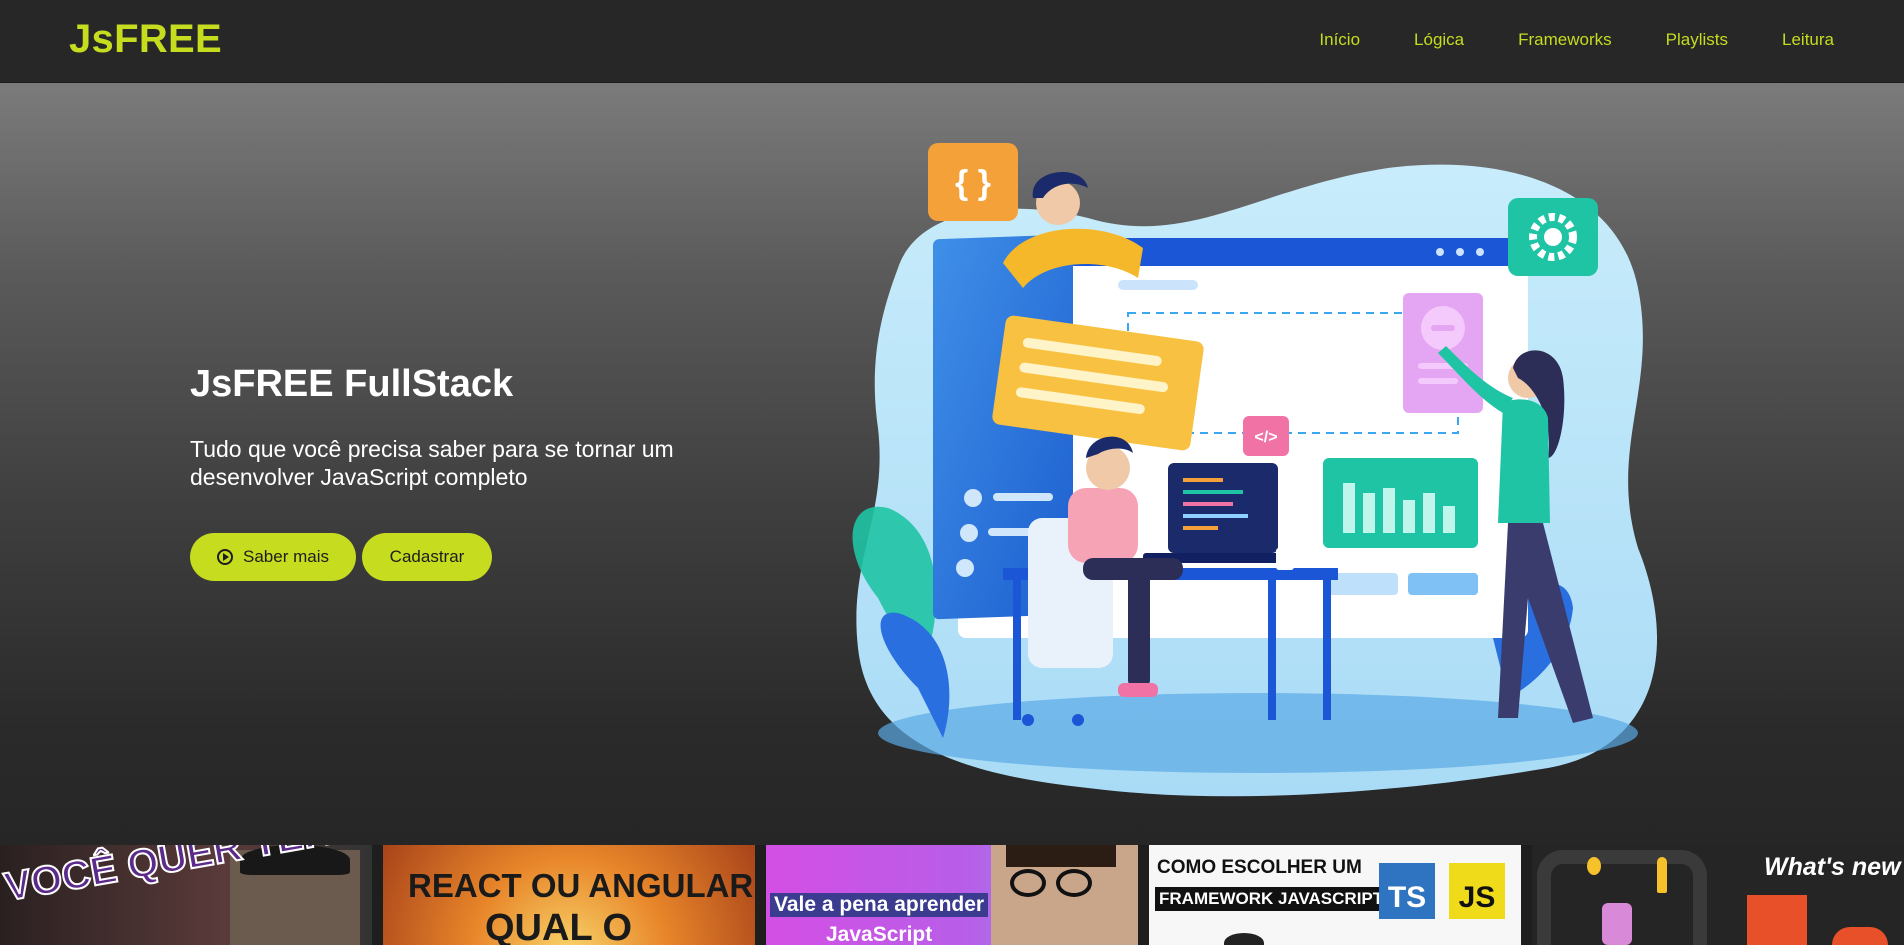  I want to click on video-thumbnail-3: Vale a pena aprender JavaScript, so click(952, 895).